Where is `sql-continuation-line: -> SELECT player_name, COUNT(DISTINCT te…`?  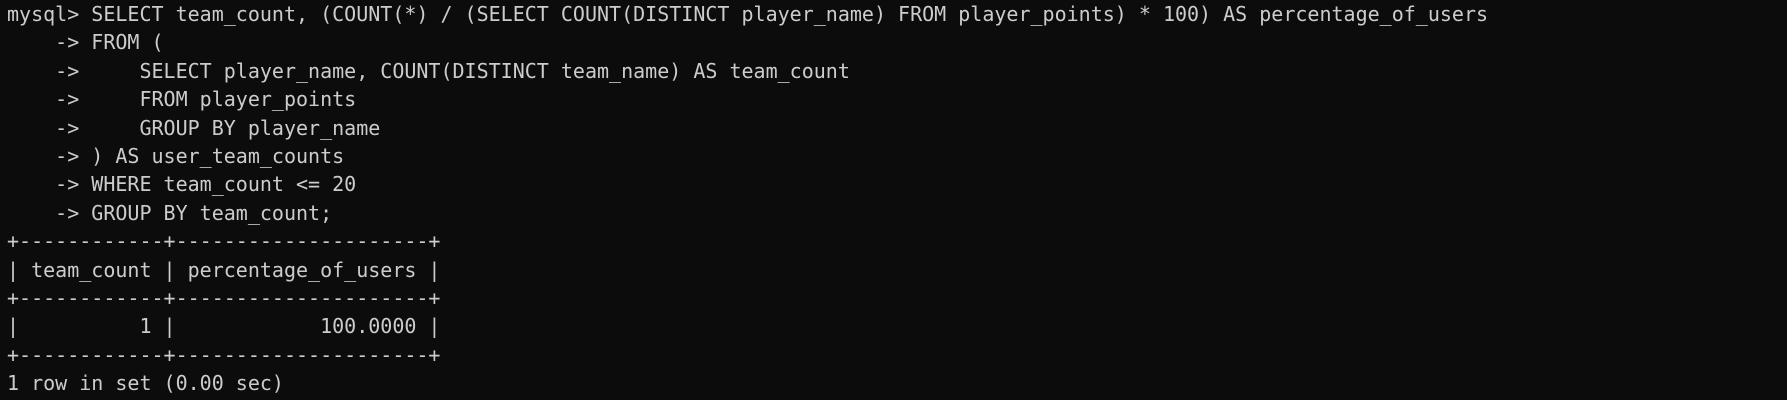
sql-continuation-line: -> SELECT player_name, COUNT(DISTINCT te… is located at coordinates (428, 70).